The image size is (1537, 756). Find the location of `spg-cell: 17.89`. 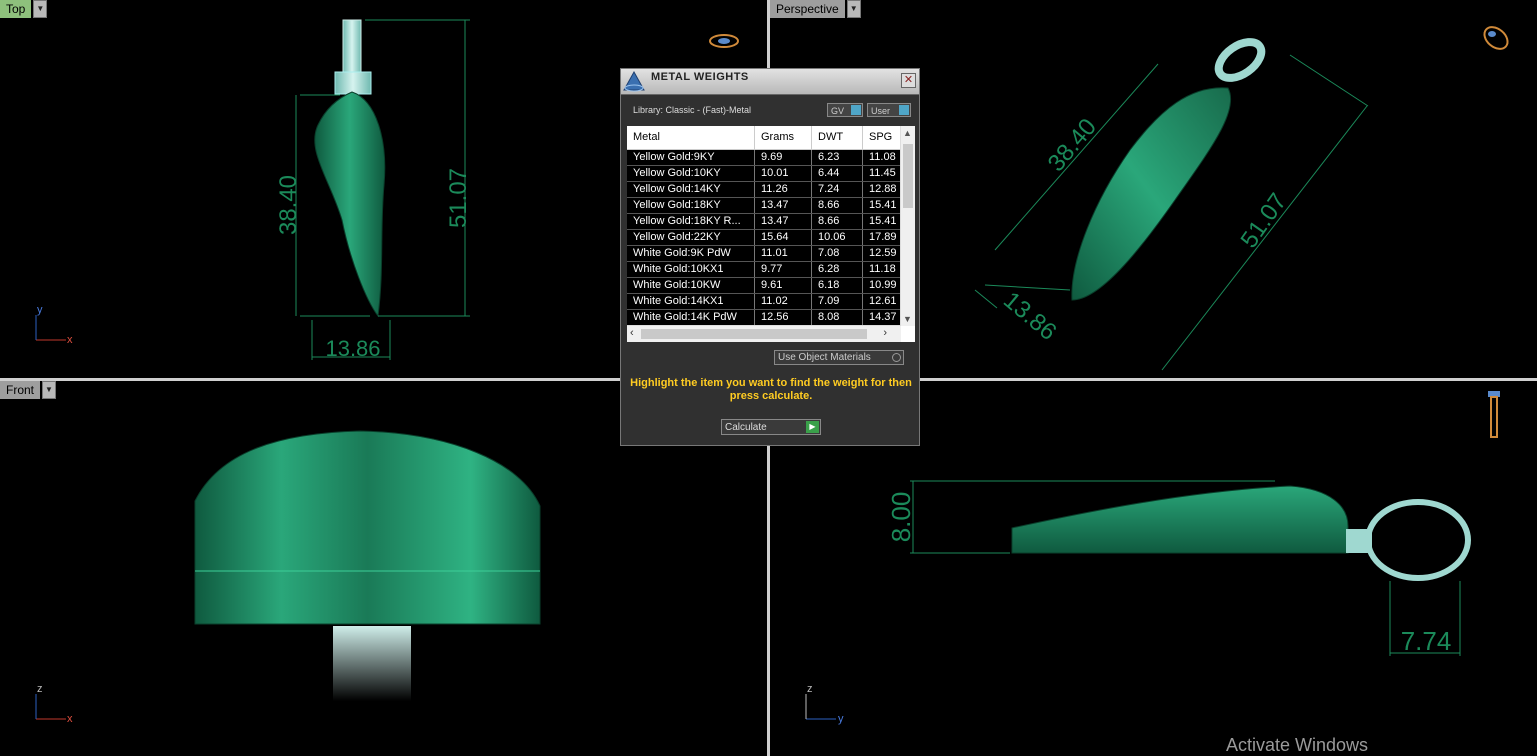

spg-cell: 17.89 is located at coordinates (883, 237).